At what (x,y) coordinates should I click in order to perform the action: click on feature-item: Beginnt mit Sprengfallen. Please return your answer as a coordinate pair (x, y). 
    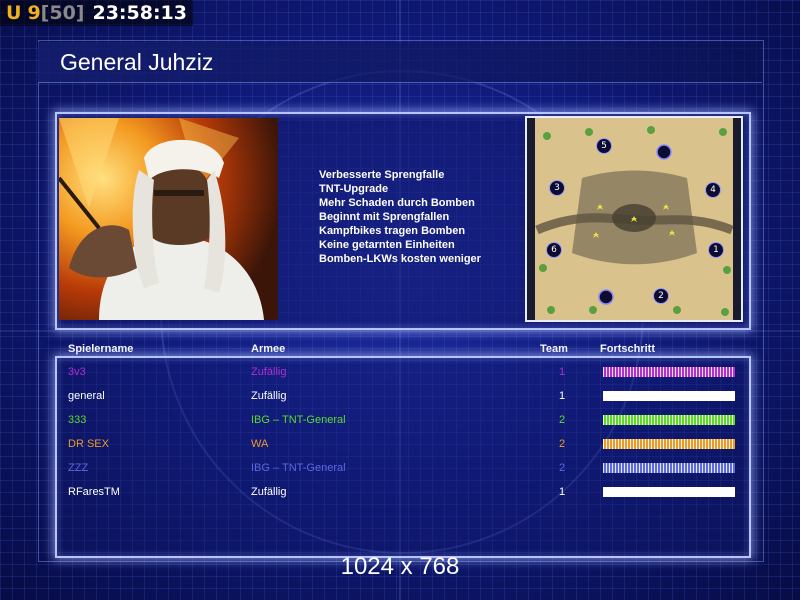
    Looking at the image, I should click on (384, 217).